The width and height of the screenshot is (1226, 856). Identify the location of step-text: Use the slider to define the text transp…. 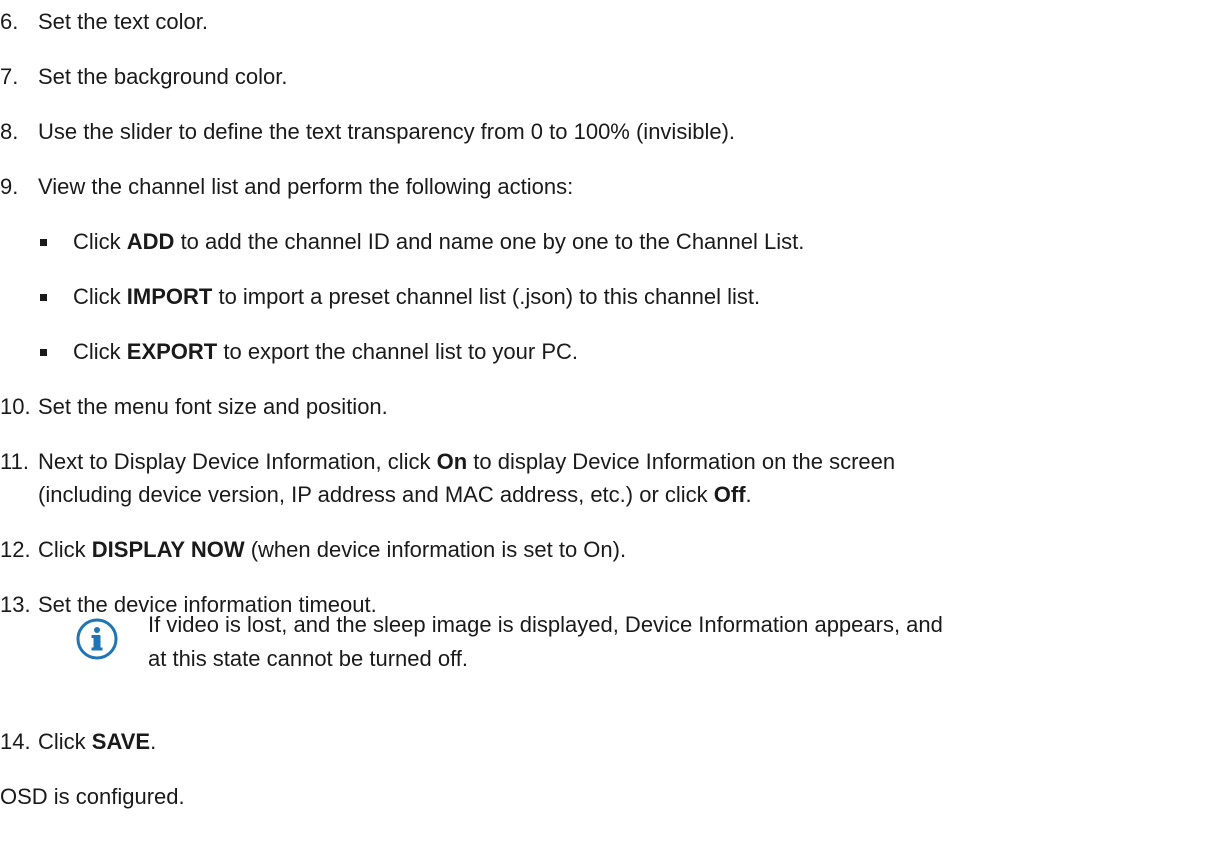
(387, 131).